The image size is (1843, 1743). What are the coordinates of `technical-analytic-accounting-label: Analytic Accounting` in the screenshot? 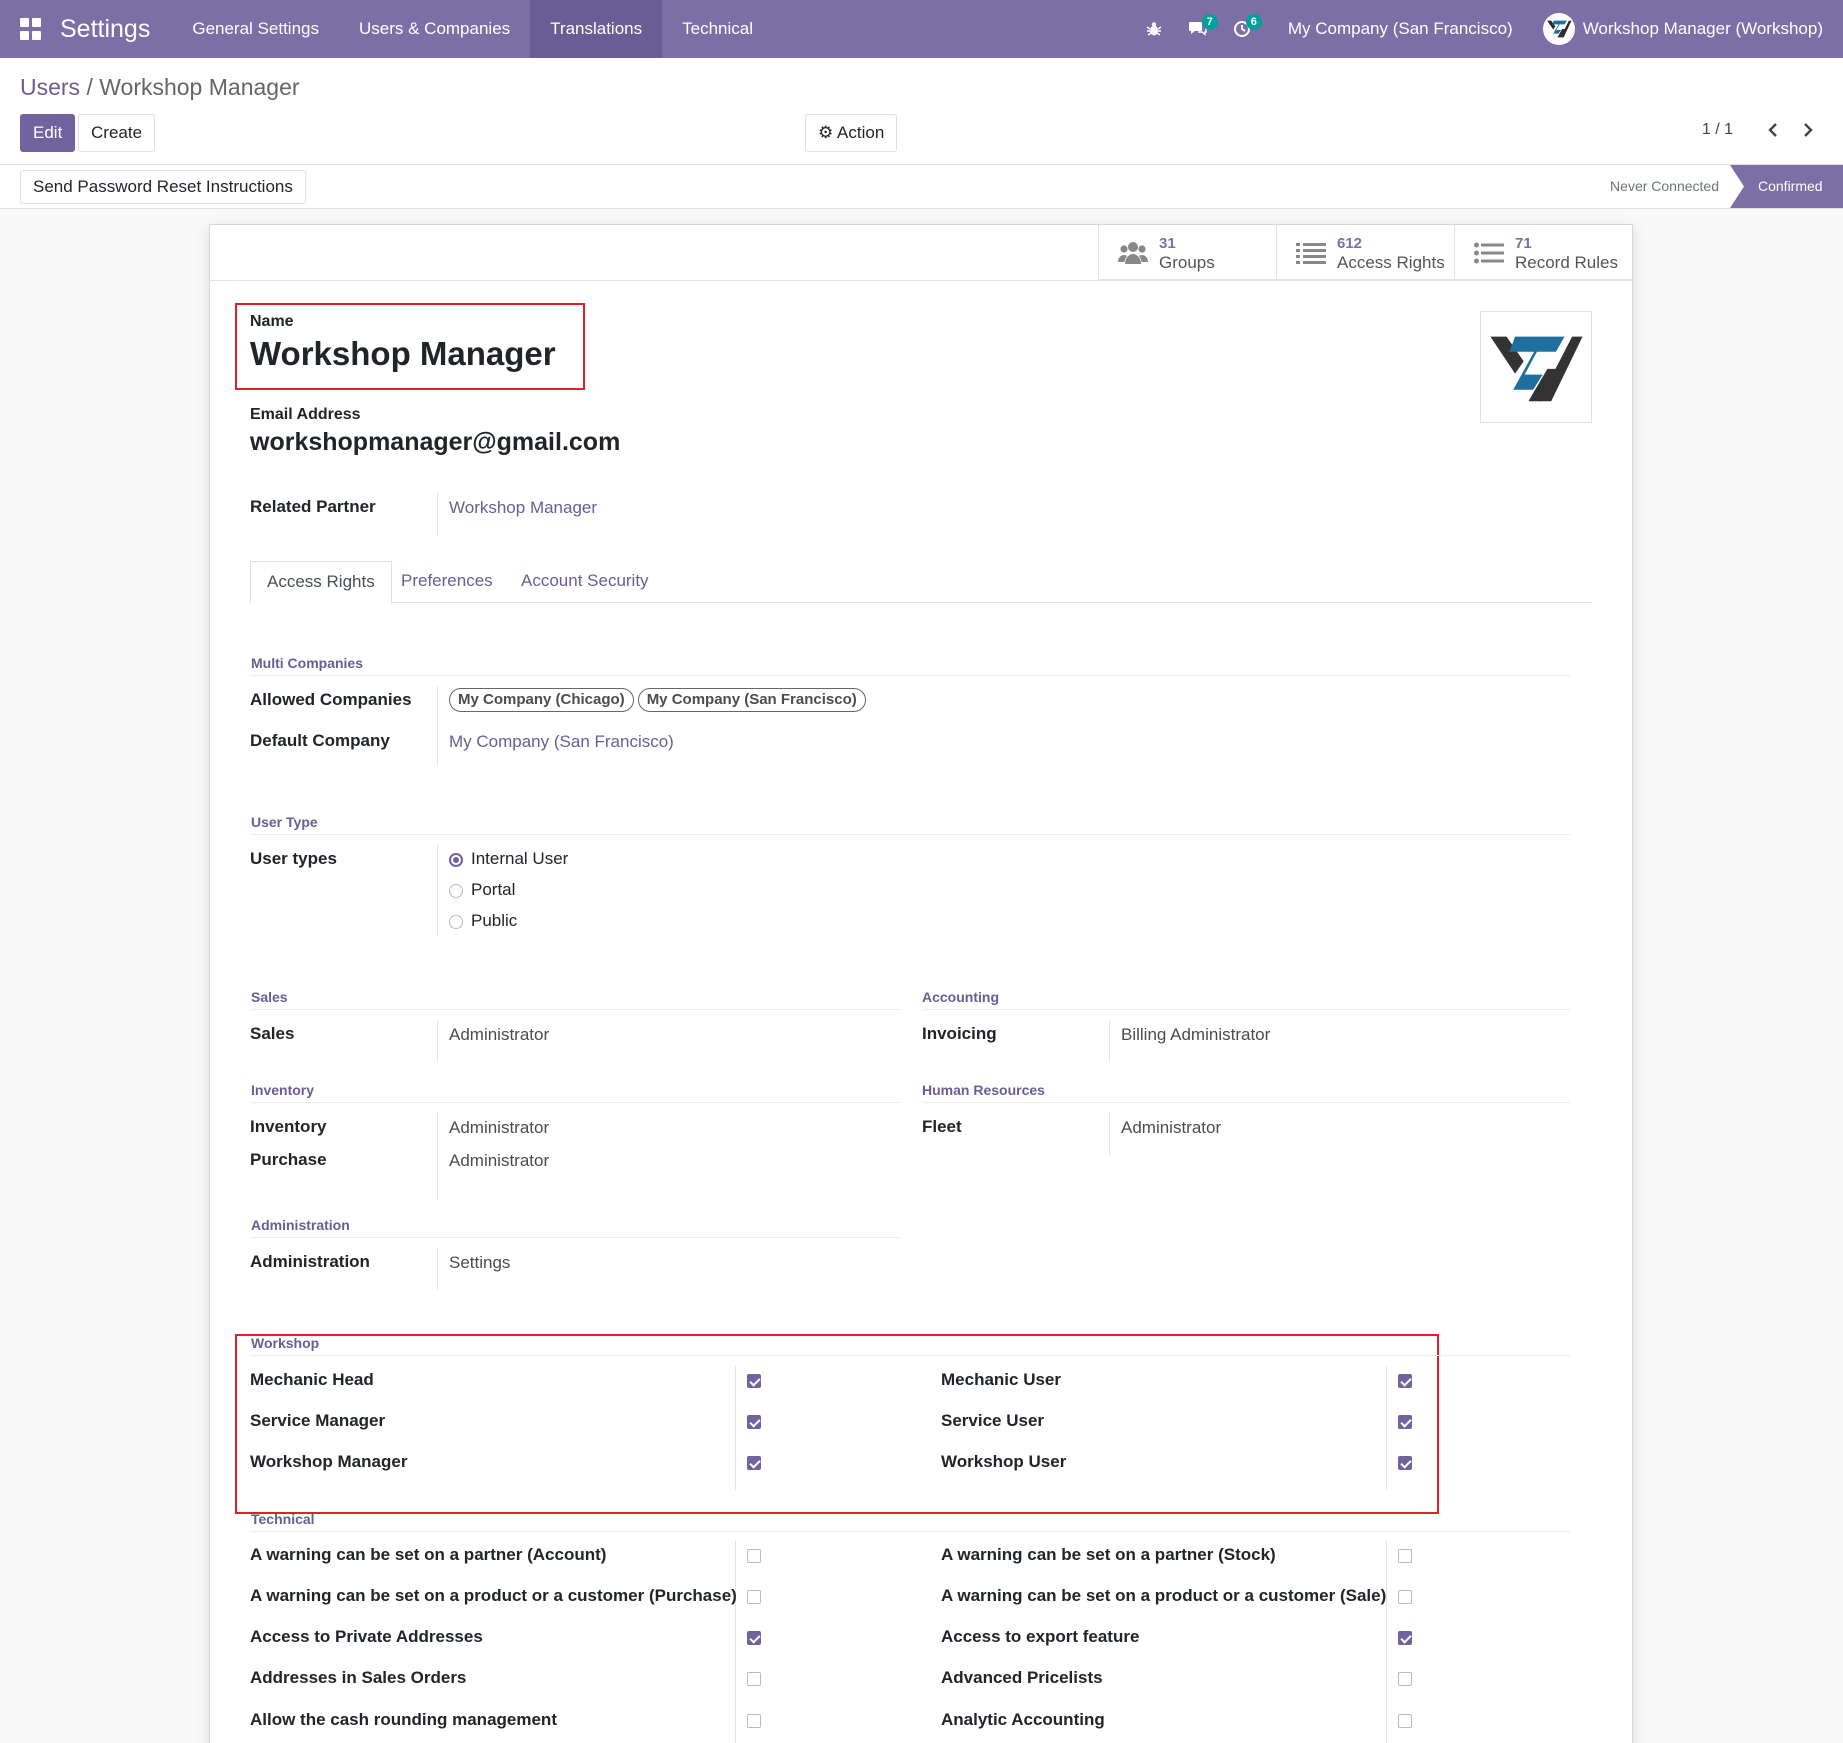 It's located at (1023, 1719).